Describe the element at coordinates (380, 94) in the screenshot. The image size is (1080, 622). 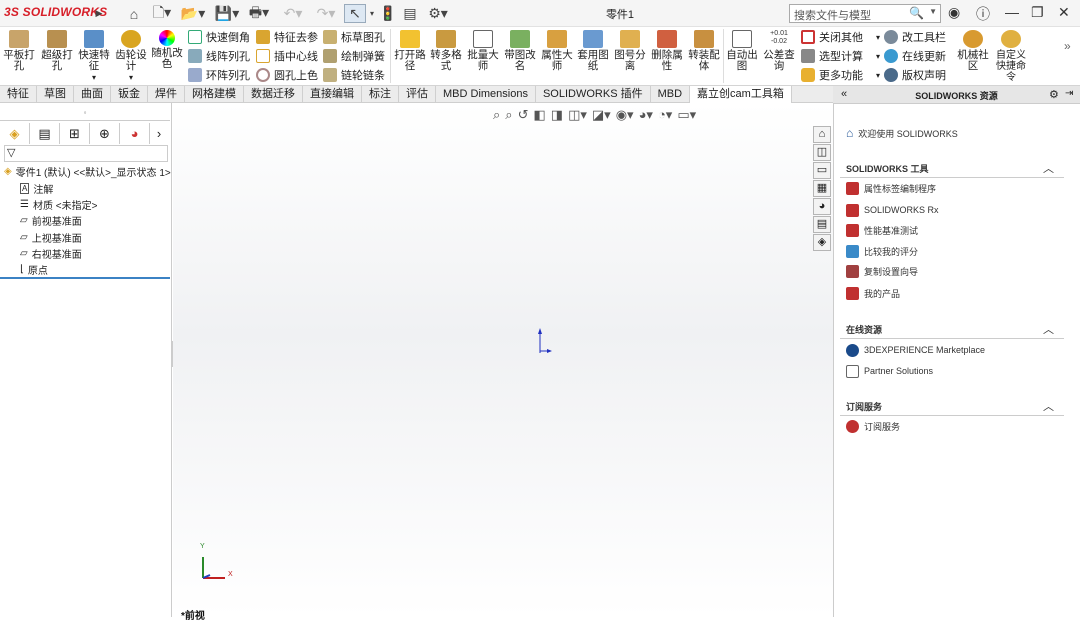
I see `tab-markup: 标注` at that location.